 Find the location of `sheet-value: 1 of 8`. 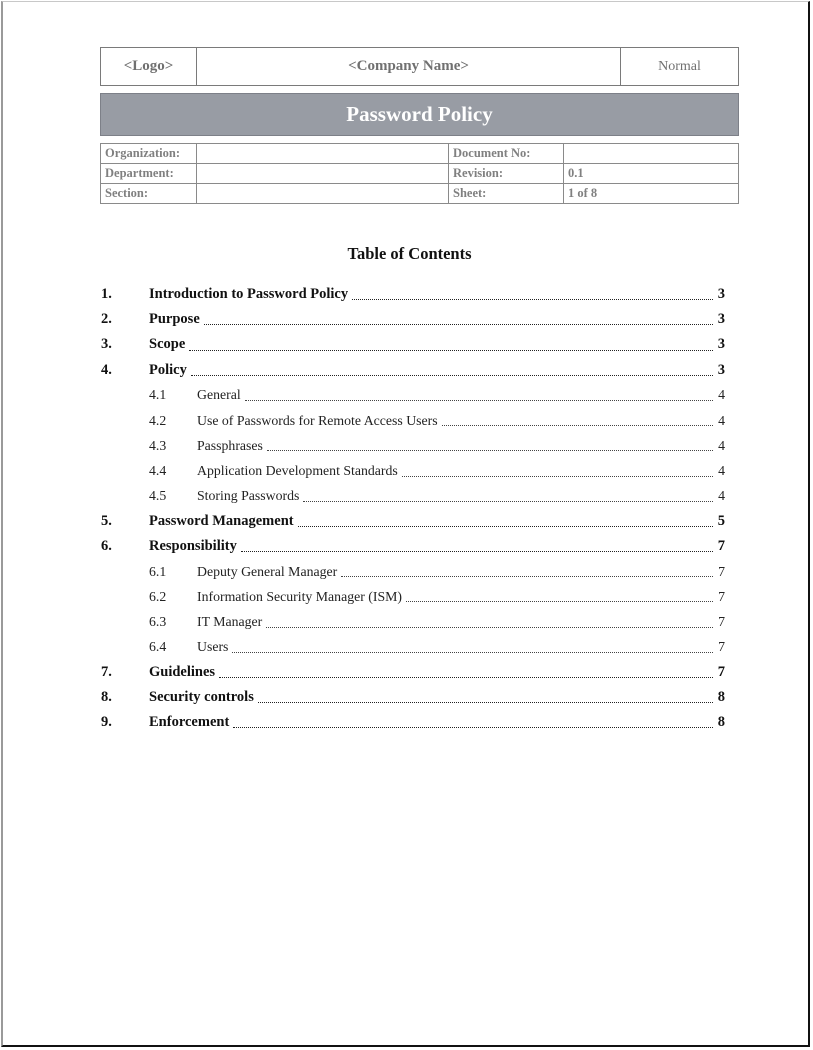

sheet-value: 1 of 8 is located at coordinates (651, 193).